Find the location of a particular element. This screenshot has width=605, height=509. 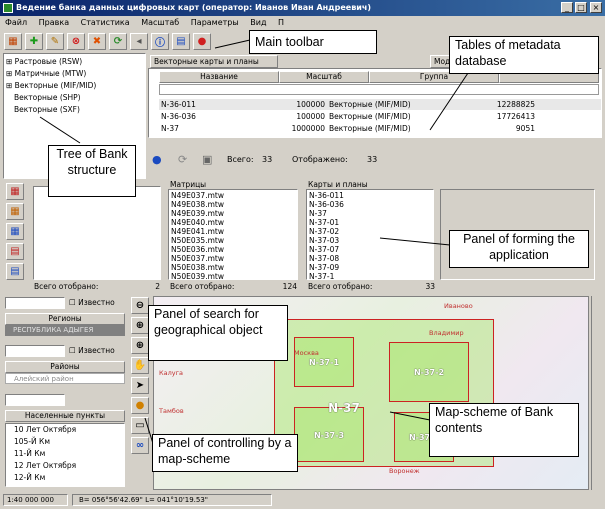

tree-item: ⊞ Векторные (MIF/MID) is located at coordinates (74, 85).